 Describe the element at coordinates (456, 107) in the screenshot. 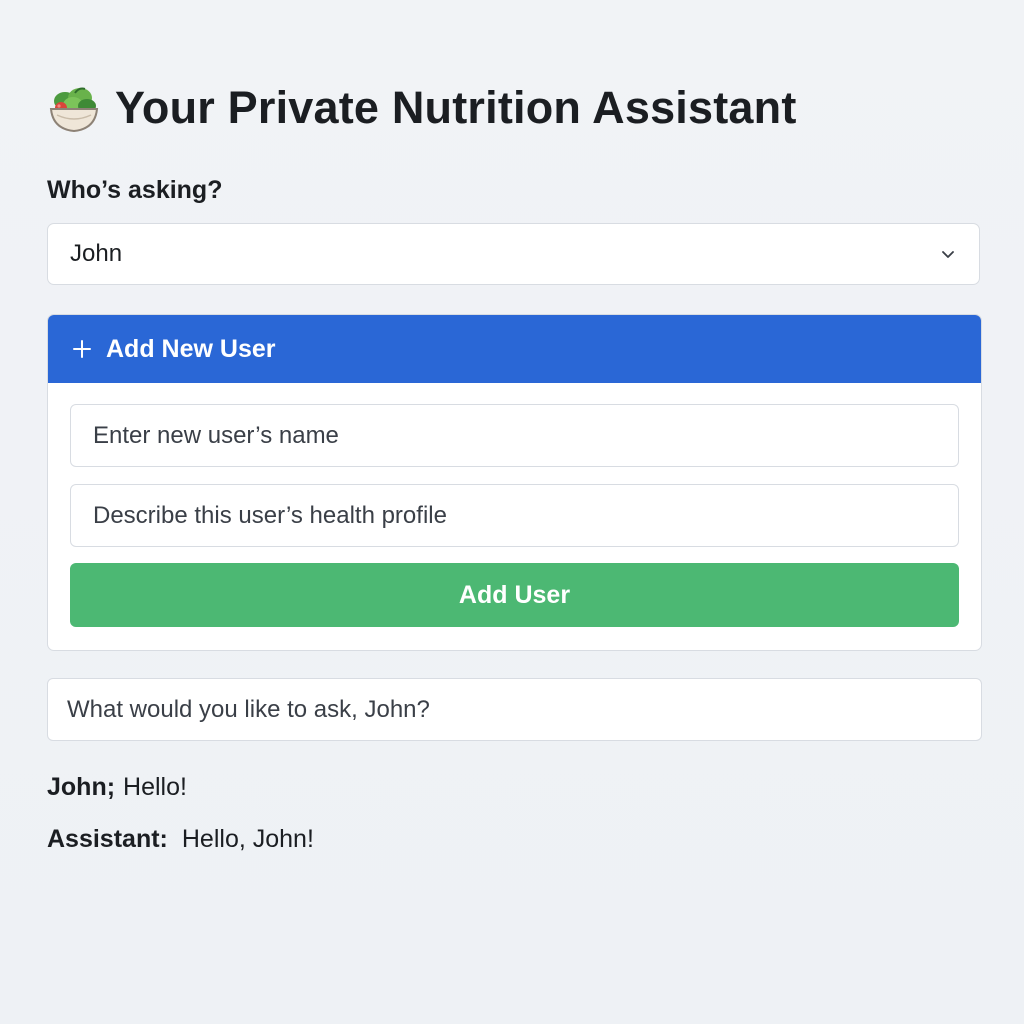

I see `page-title: Your Private Nutrition Assistant` at that location.